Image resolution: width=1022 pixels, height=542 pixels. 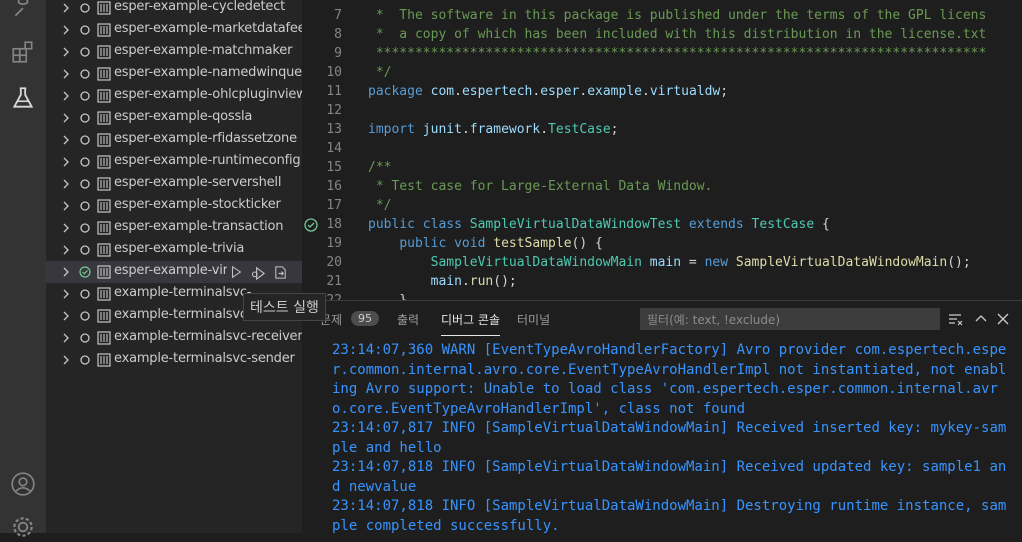 What do you see at coordinates (338, 15) in the screenshot?
I see `line-number: 7` at bounding box center [338, 15].